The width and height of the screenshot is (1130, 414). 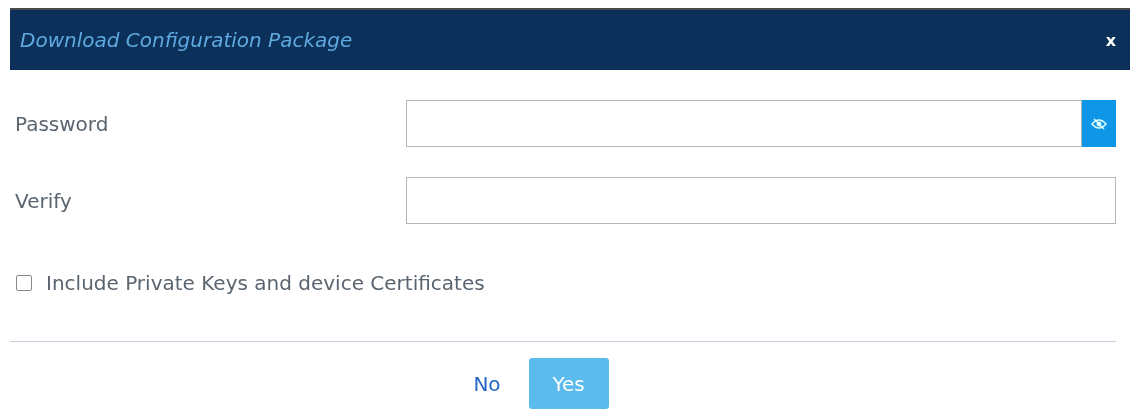 What do you see at coordinates (186, 40) in the screenshot?
I see `dialog-title: Download Configuration Package` at bounding box center [186, 40].